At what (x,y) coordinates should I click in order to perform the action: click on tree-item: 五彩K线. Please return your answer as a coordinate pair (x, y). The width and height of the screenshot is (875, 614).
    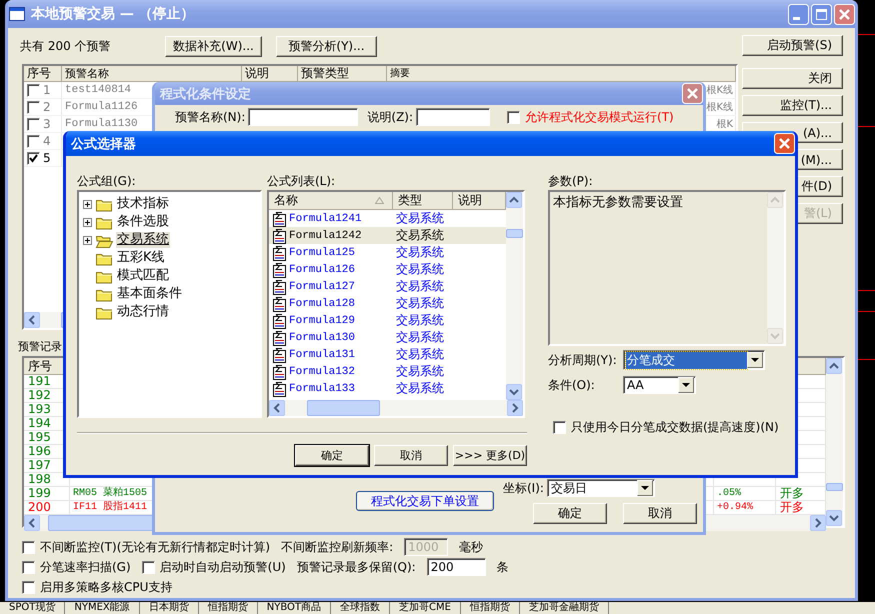
    Looking at the image, I should click on (141, 258).